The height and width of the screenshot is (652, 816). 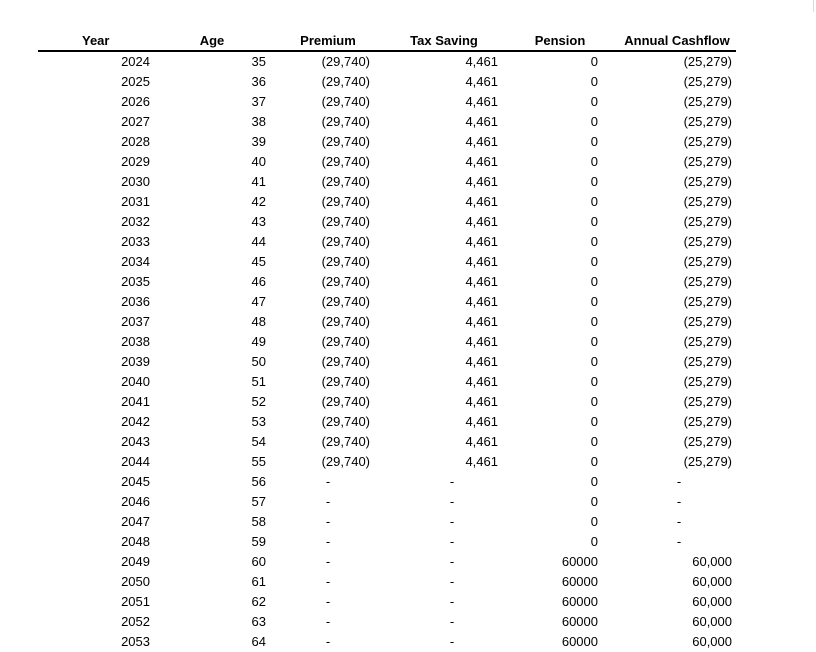 What do you see at coordinates (387, 322) in the screenshot?
I see `table-row: 2037 48 (29,740) 4,461 0 (25,279)` at bounding box center [387, 322].